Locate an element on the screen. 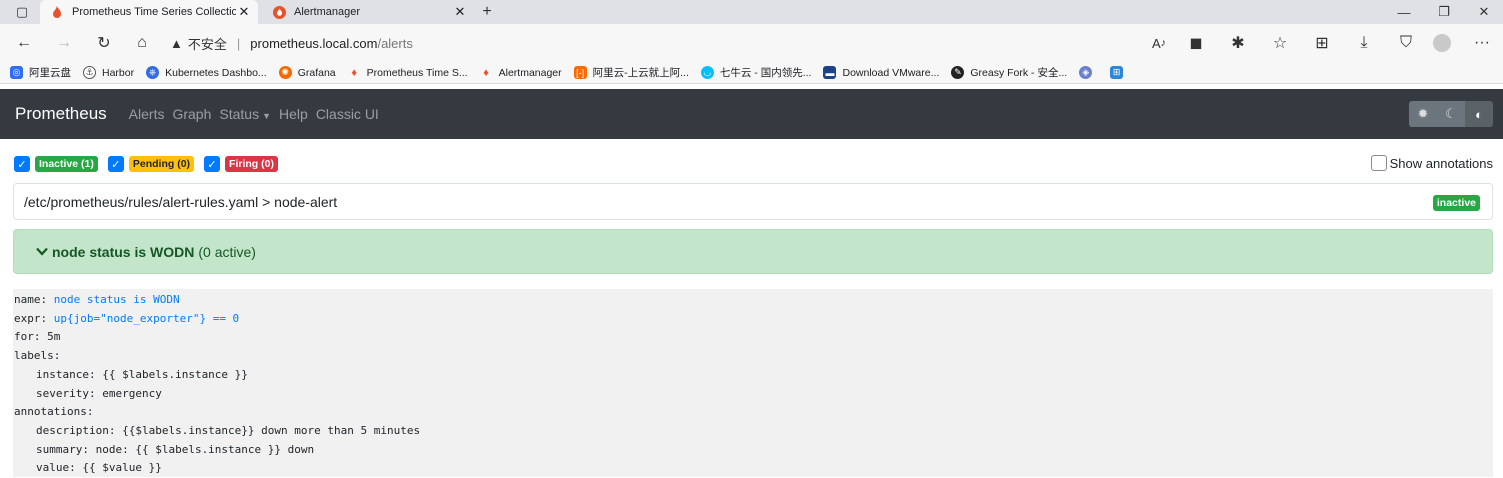  restore-icon: ❐ is located at coordinates (1444, 12).